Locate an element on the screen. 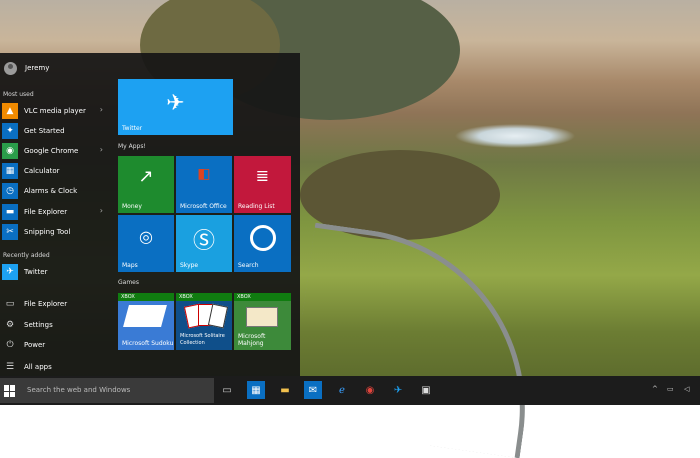 The image size is (700, 458). app-snipping-tool: ✂ Snipping Tool is located at coordinates (54, 232).